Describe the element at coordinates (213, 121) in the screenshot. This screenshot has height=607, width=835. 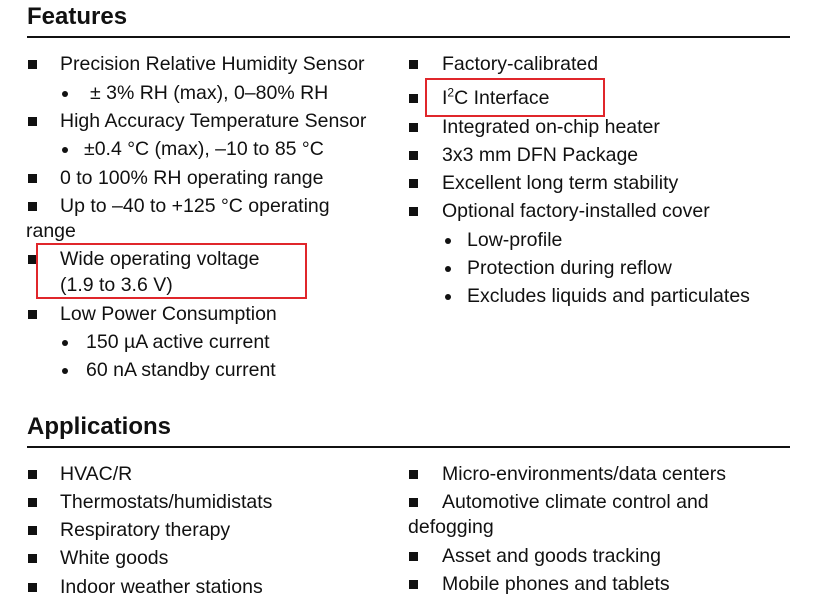
I see `feature-item: High Accuracy Temperature Sensor` at that location.